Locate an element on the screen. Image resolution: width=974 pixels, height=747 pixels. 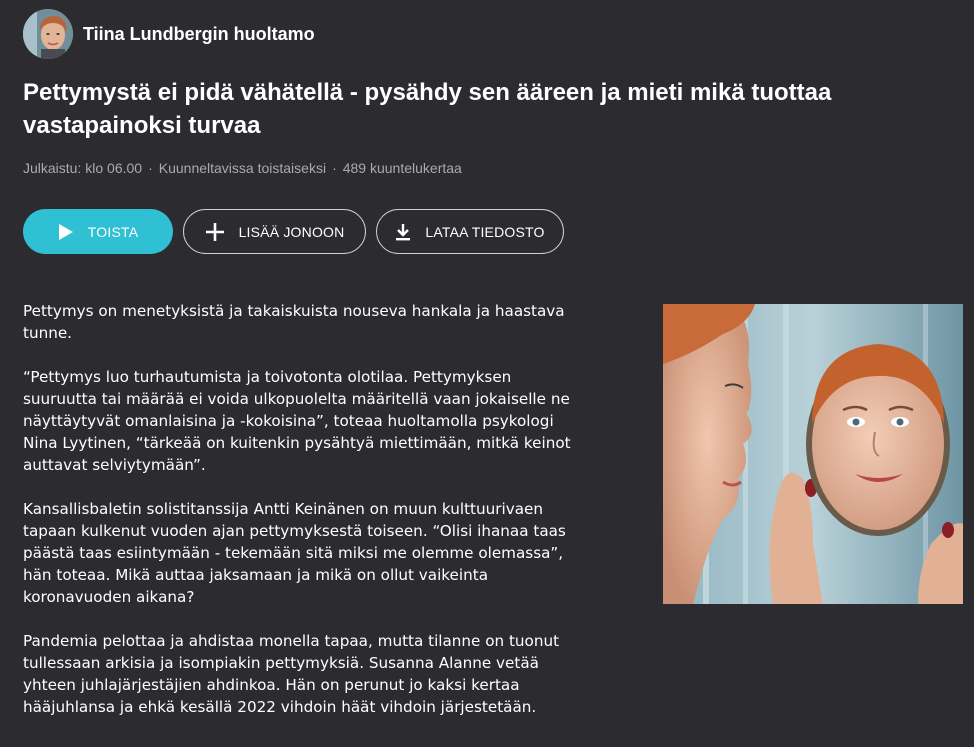
series-header: Tiina Lundbergin huoltamo is located at coordinates (169, 34).